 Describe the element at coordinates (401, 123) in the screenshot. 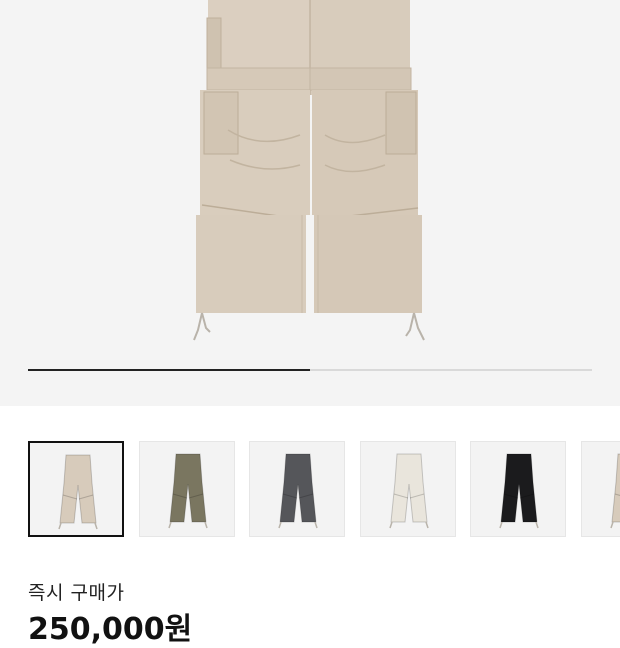

I see `right-cargo-pocket` at that location.